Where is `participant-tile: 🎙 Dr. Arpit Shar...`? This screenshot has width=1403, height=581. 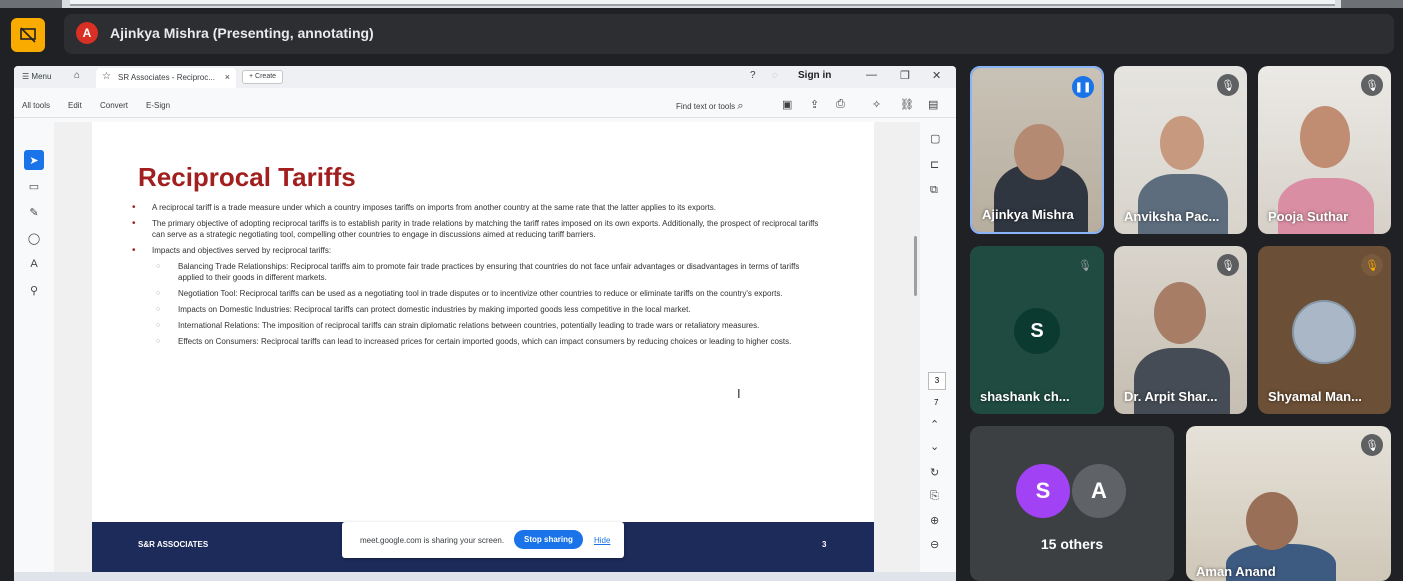 participant-tile: 🎙 Dr. Arpit Shar... is located at coordinates (1180, 330).